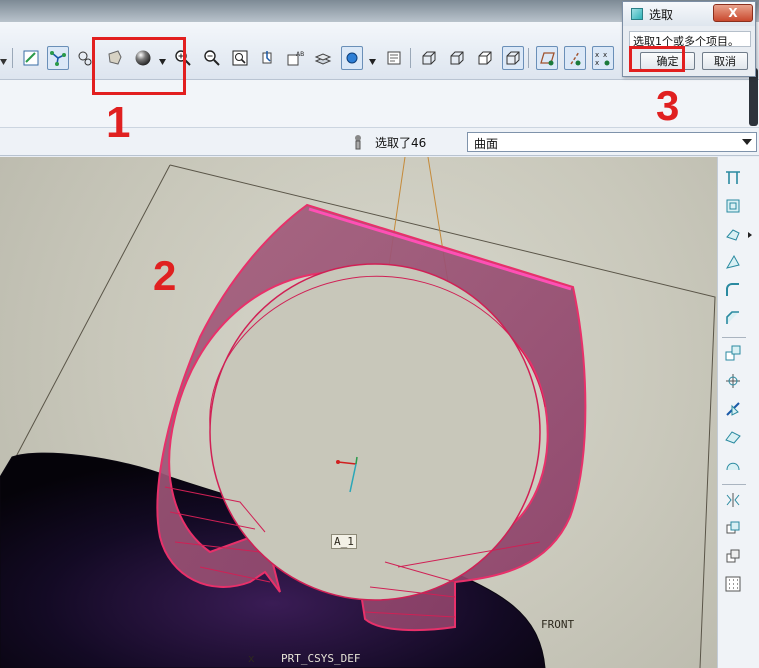 Image resolution: width=759 pixels, height=668 pixels. Describe the element at coordinates (733, 437) in the screenshot. I see `merge-icon` at that location.